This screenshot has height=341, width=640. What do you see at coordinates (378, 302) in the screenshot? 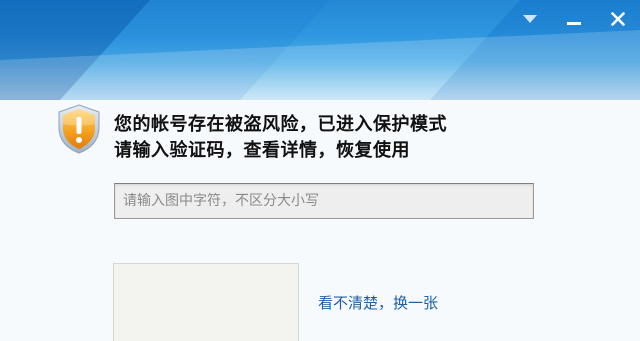
I see `refresh-captcha-link: 看不清楚，换一张` at bounding box center [378, 302].